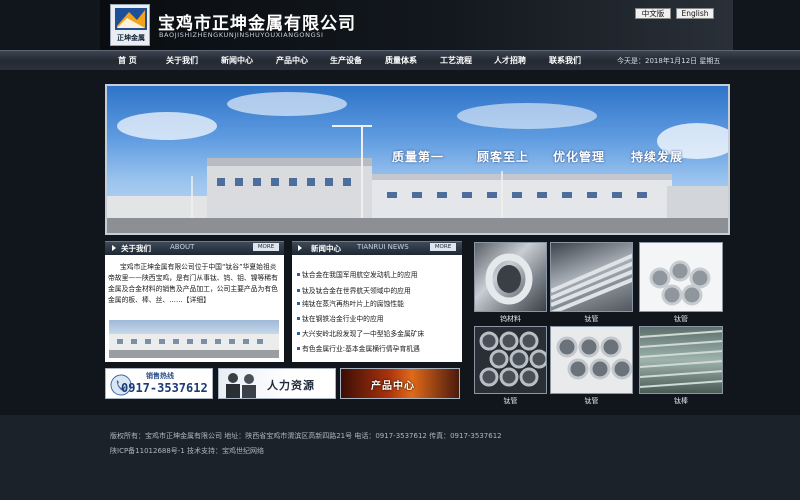 The width and height of the screenshot is (800, 500). Describe the element at coordinates (326, 248) in the screenshot. I see `news-title: 新闻中心` at that location.